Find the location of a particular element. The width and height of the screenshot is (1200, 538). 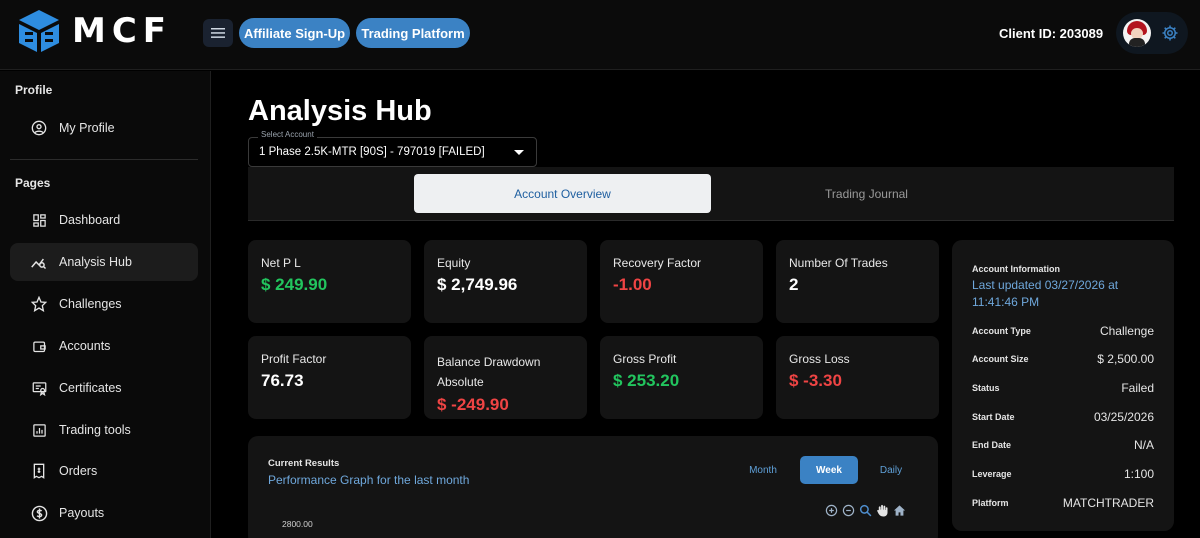

info-row-platform: Platform MATCHTRADER is located at coordinates (1063, 503).